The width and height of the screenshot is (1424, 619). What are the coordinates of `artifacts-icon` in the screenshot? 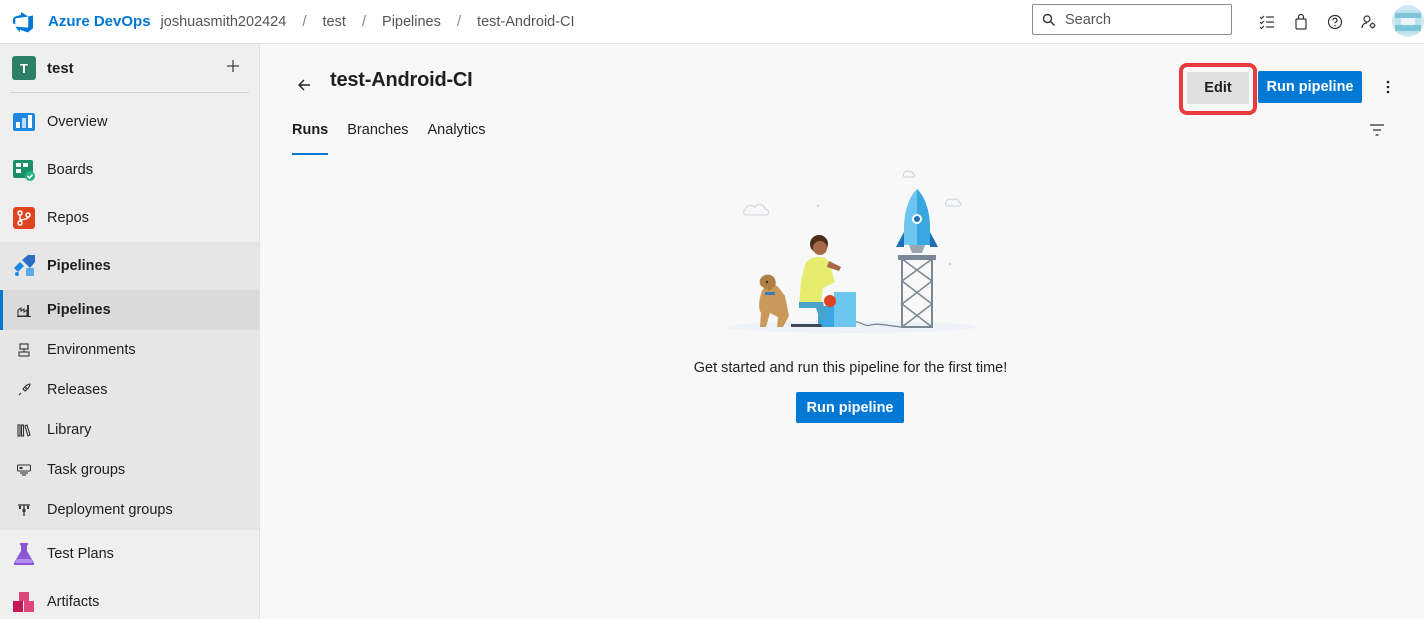 It's located at (23, 602).